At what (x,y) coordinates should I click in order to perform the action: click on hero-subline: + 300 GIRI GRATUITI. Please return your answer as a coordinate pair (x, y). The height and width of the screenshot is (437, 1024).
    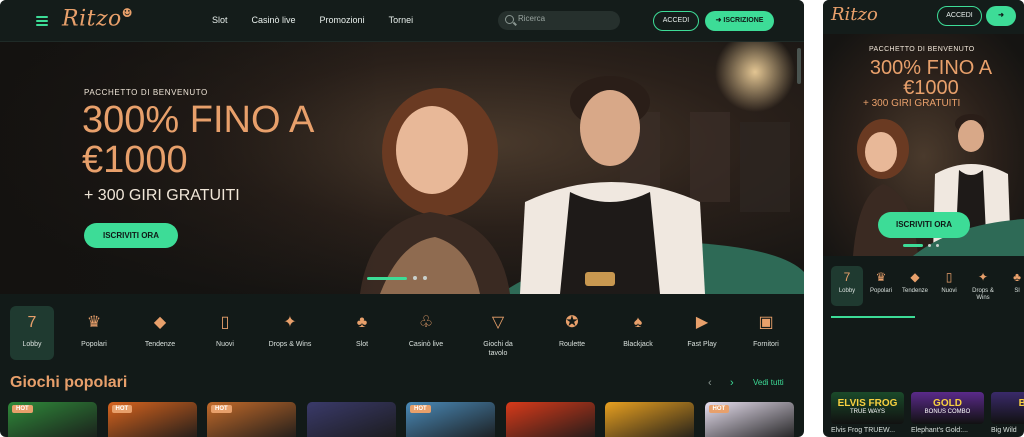
    Looking at the image, I should click on (162, 195).